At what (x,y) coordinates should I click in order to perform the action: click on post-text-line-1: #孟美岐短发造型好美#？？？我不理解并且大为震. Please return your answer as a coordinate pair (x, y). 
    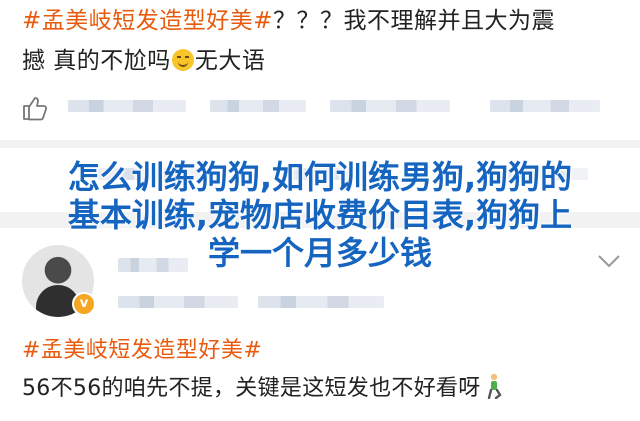
    Looking at the image, I should click on (288, 21).